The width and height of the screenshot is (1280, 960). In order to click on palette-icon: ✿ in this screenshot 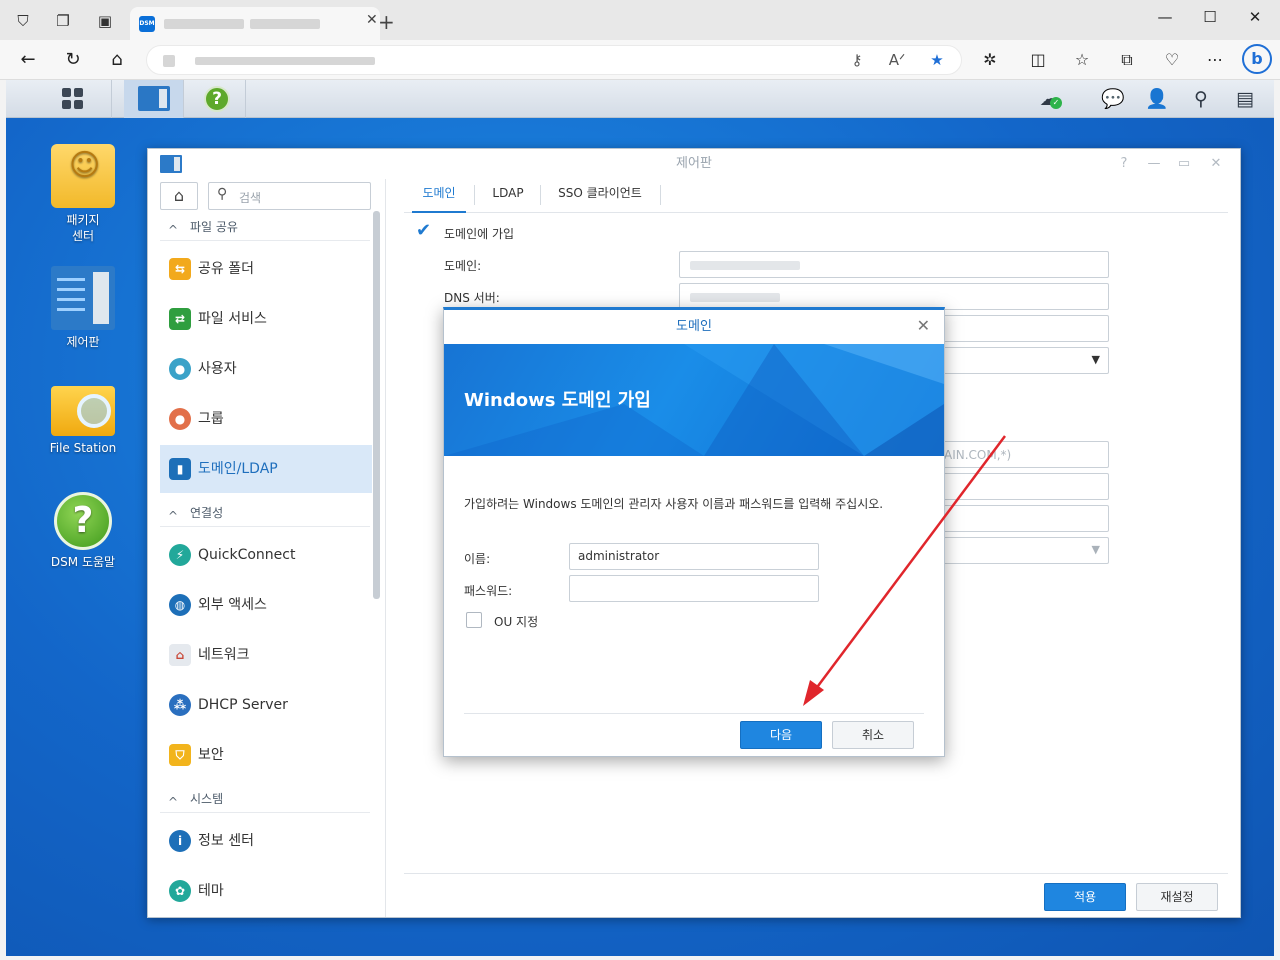, I will do `click(180, 891)`.